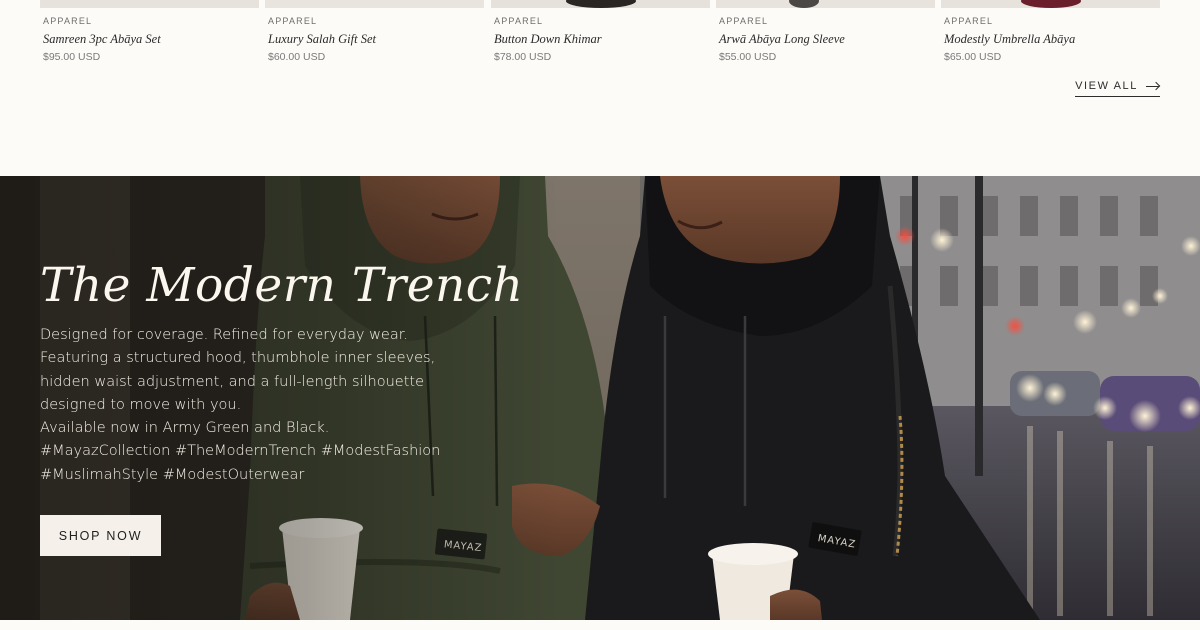  What do you see at coordinates (825, 39) in the screenshot?
I see `product-title: Arwā Abāya Long Sleeve` at bounding box center [825, 39].